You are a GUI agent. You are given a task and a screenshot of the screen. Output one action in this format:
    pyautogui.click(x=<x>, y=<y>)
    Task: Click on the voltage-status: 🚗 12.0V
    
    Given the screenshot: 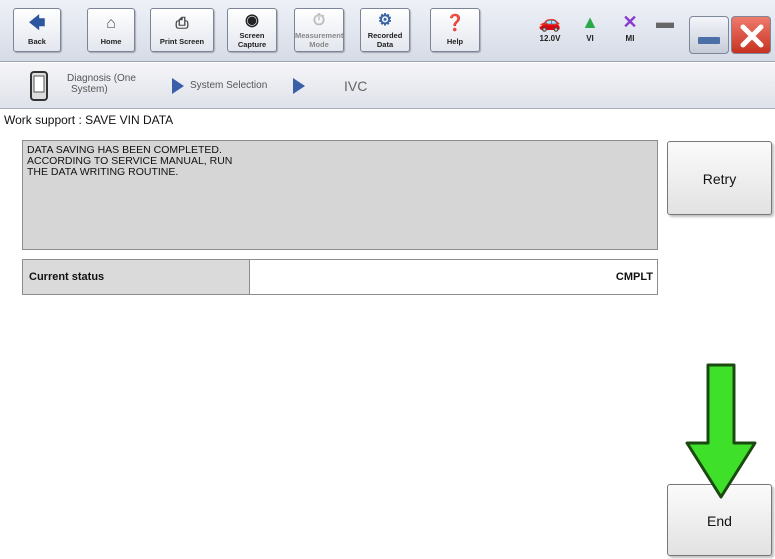 What is the action you would take?
    pyautogui.click(x=550, y=26)
    